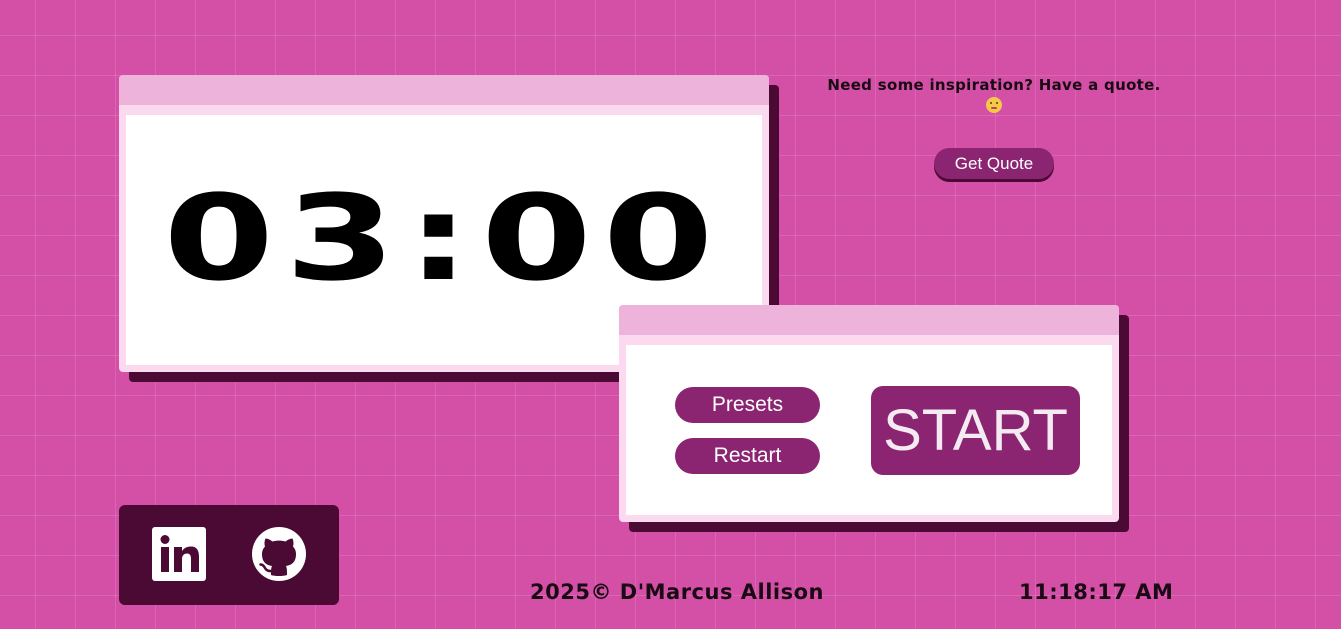 The height and width of the screenshot is (629, 1341). I want to click on controls-window: Presets Restart START, so click(874, 418).